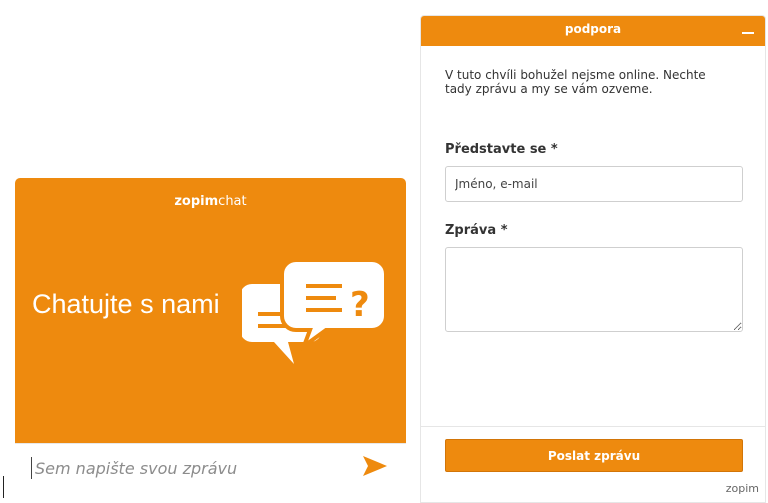  Describe the element at coordinates (748, 31) in the screenshot. I see `minimize-icon` at that location.